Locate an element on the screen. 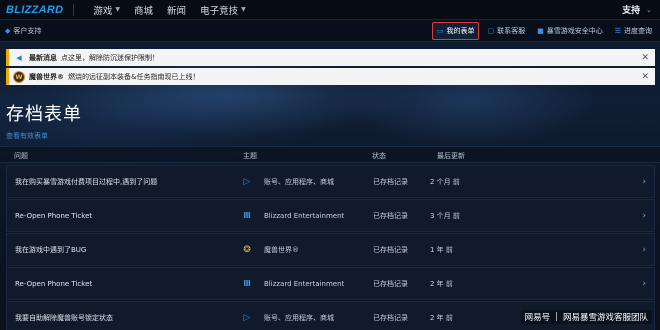 The height and width of the screenshot is (330, 660). header-updated: 最后更新 is located at coordinates (451, 156).